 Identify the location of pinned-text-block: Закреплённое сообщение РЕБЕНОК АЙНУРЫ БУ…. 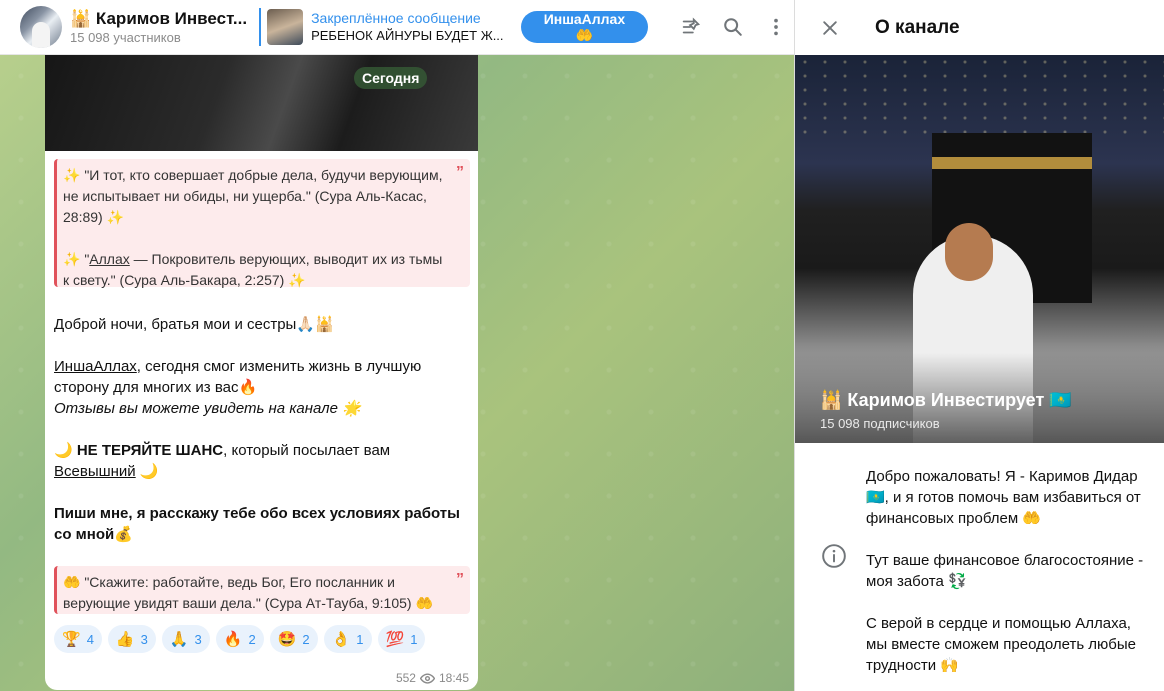
(411, 27).